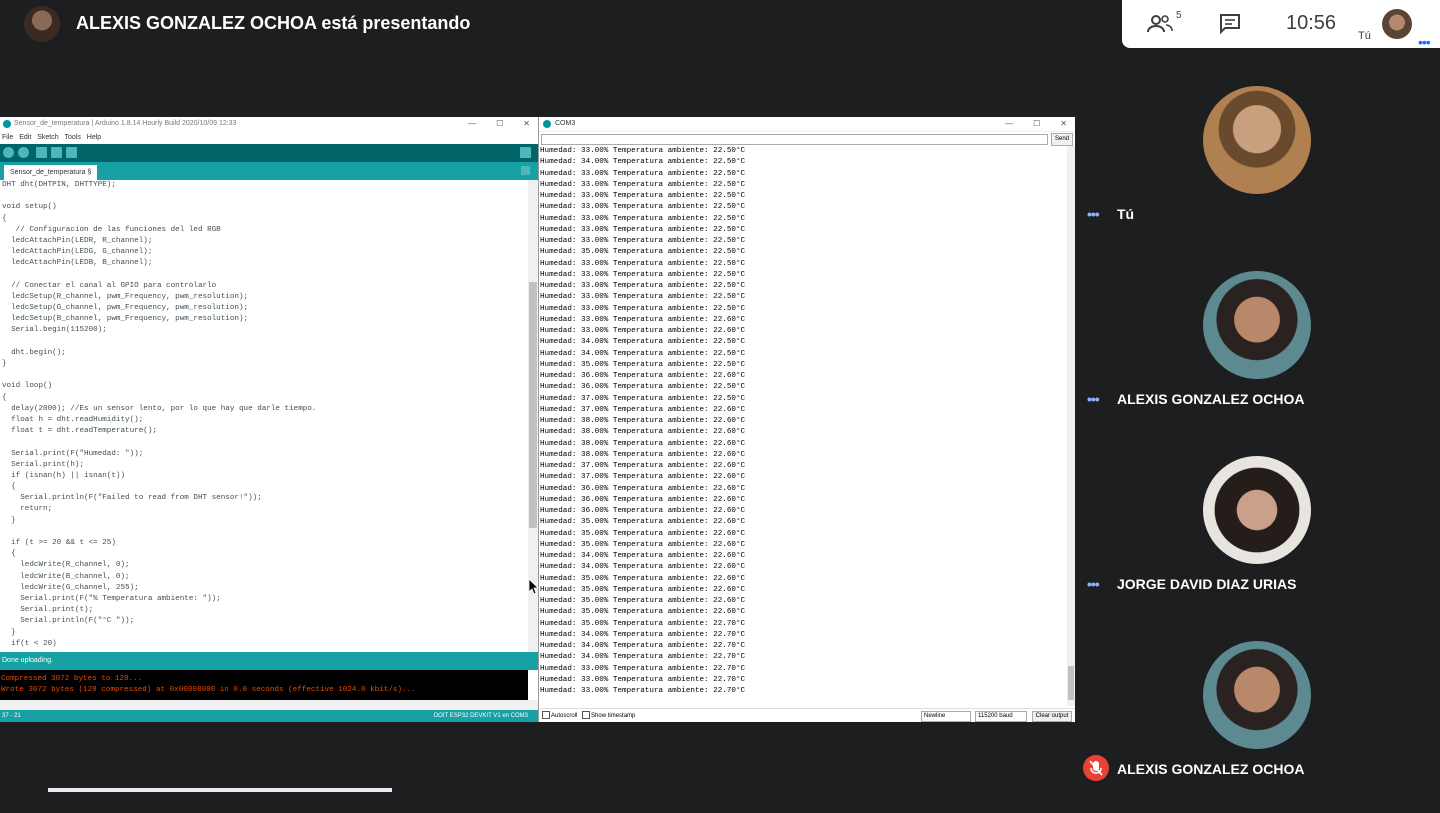 The height and width of the screenshot is (813, 1440). What do you see at coordinates (25, 137) in the screenshot?
I see `menu-edit: Edit` at bounding box center [25, 137].